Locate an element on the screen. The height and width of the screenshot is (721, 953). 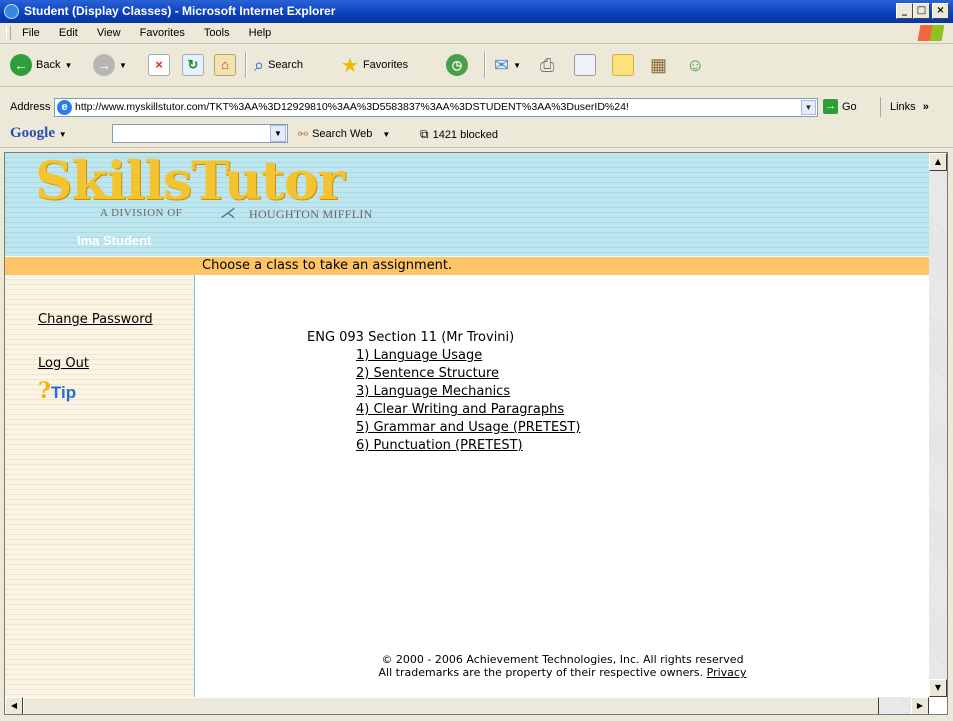
home-button: ⌂ is located at coordinates (225, 65).